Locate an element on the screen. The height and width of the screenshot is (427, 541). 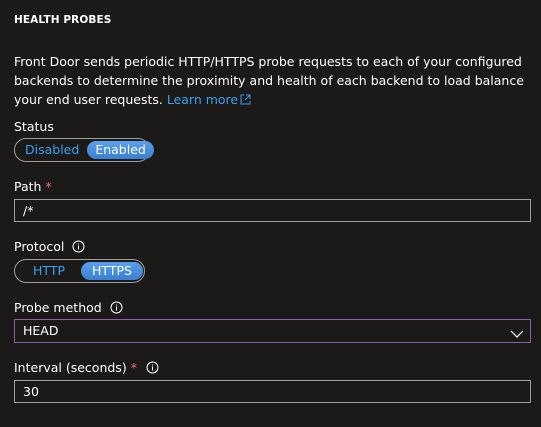
status-toggle: Disabled Enabled is located at coordinates (84, 150).